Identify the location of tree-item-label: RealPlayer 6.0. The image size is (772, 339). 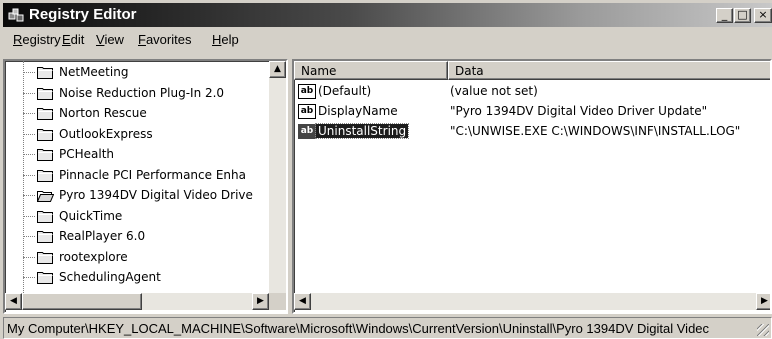
(102, 236).